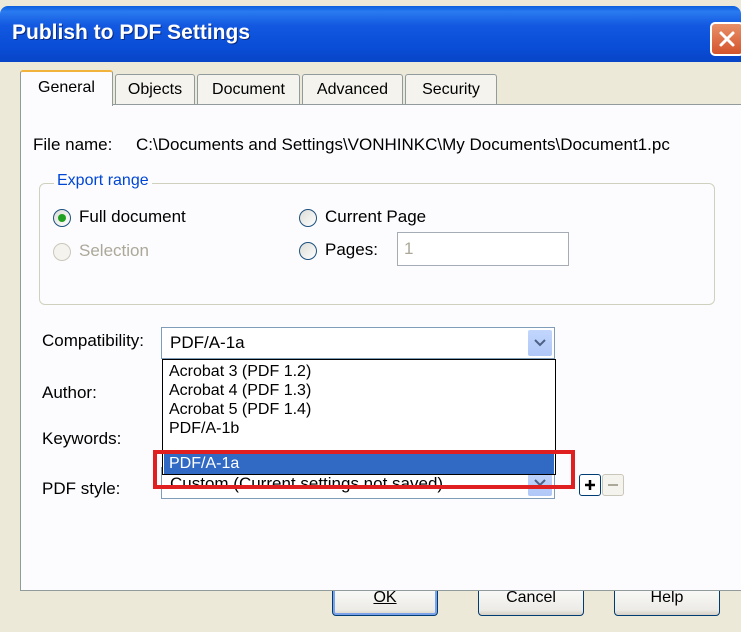 The width and height of the screenshot is (741, 632). I want to click on full-document-radio, so click(62, 218).